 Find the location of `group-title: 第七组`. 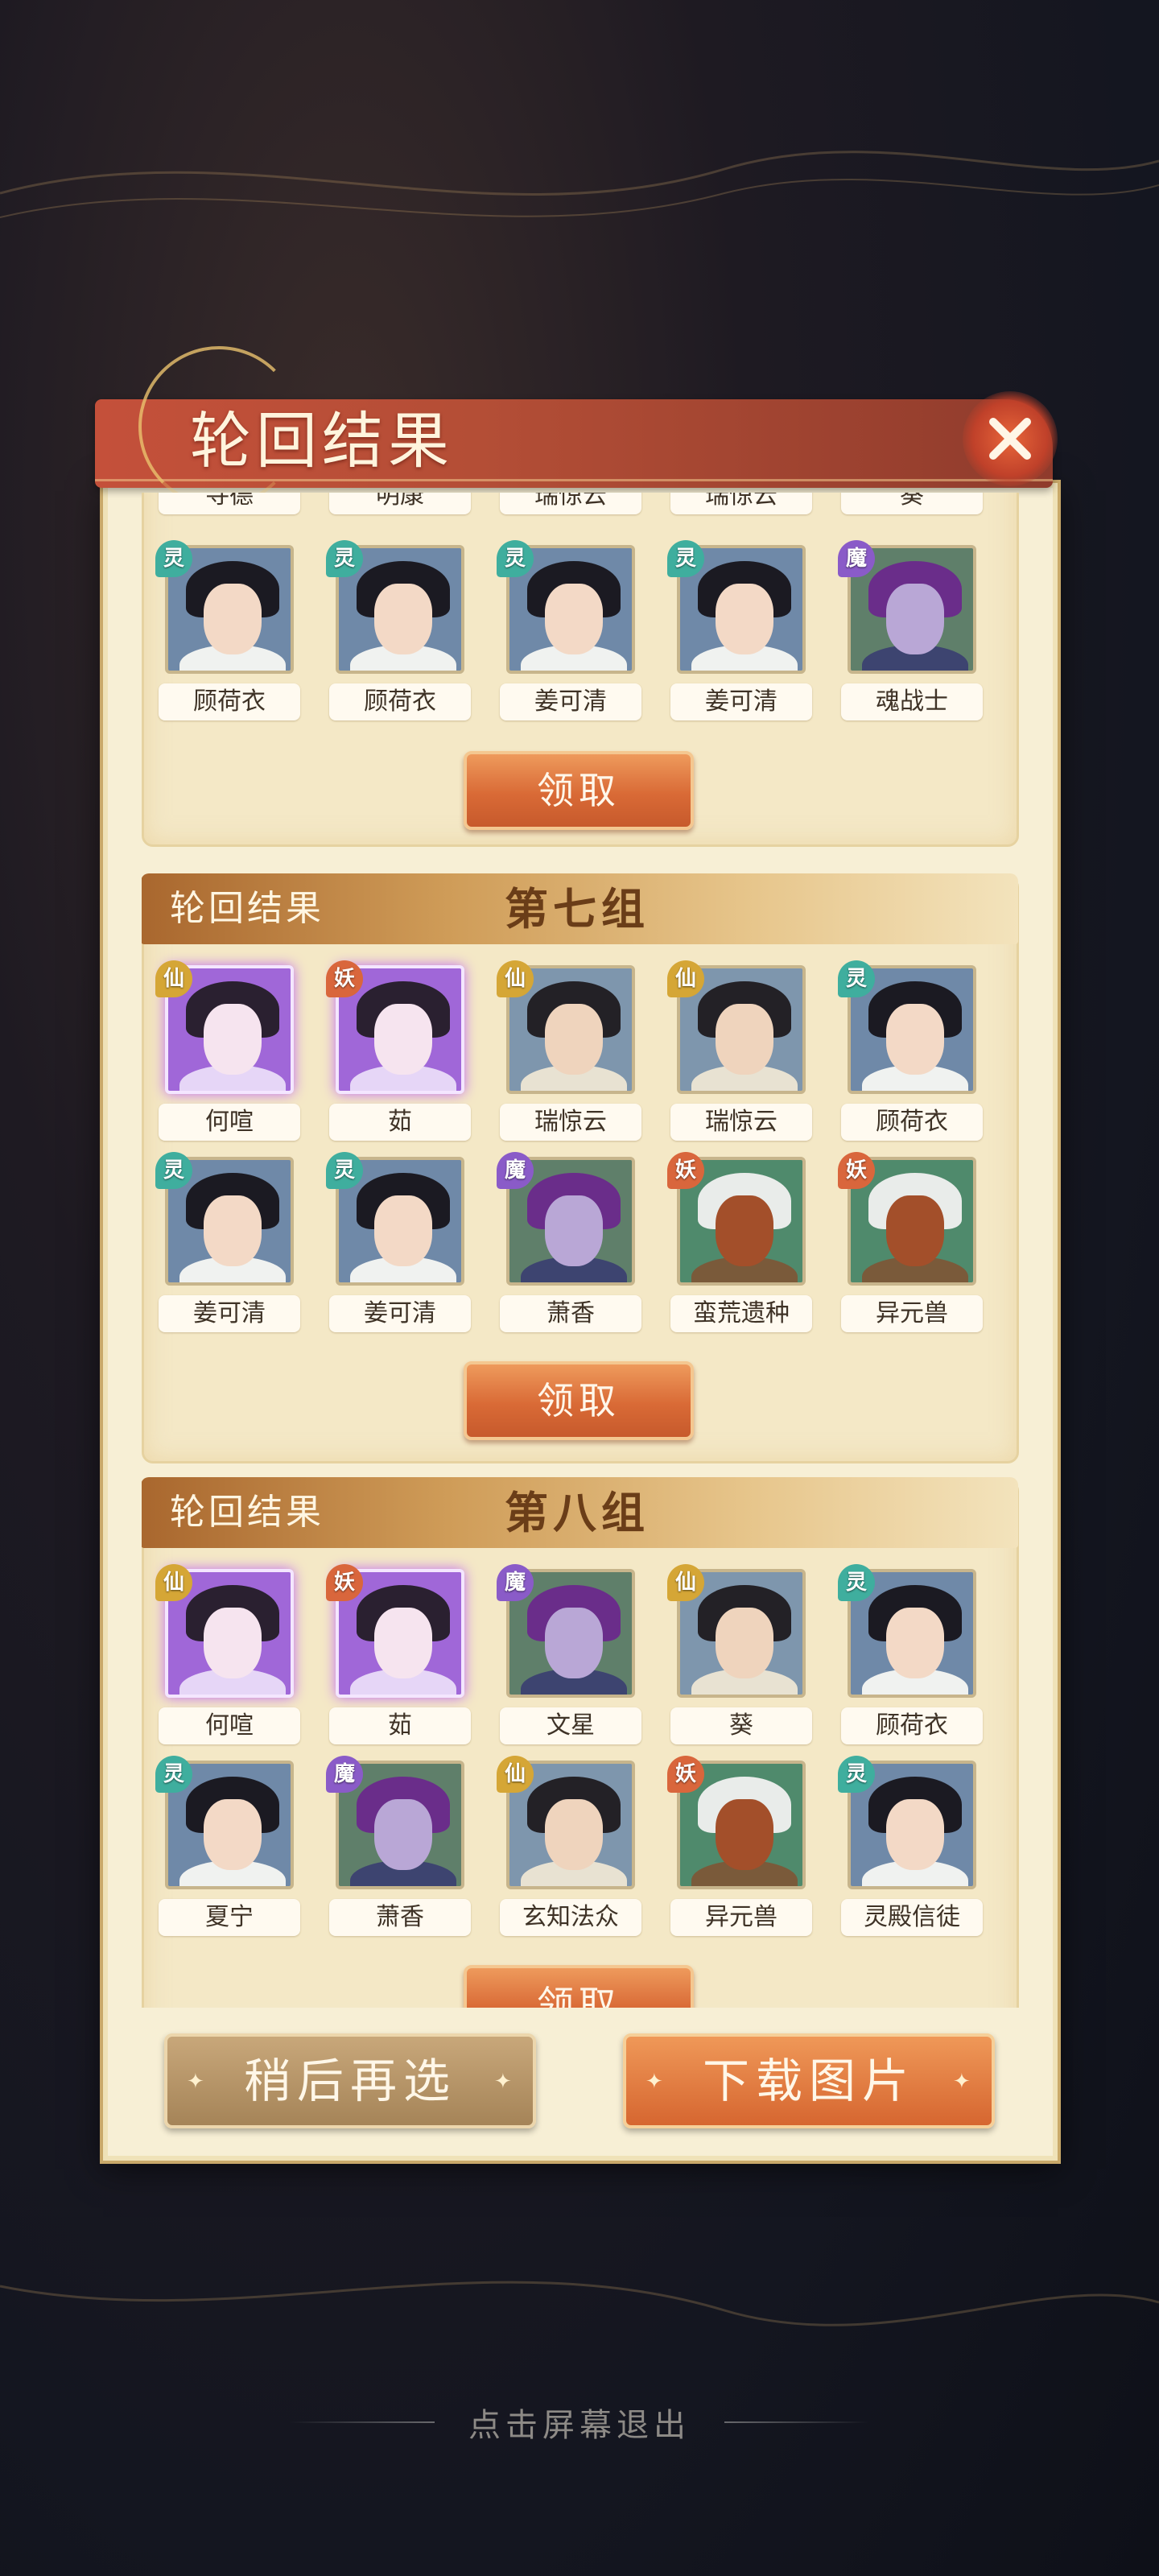

group-title: 第七组 is located at coordinates (577, 909).